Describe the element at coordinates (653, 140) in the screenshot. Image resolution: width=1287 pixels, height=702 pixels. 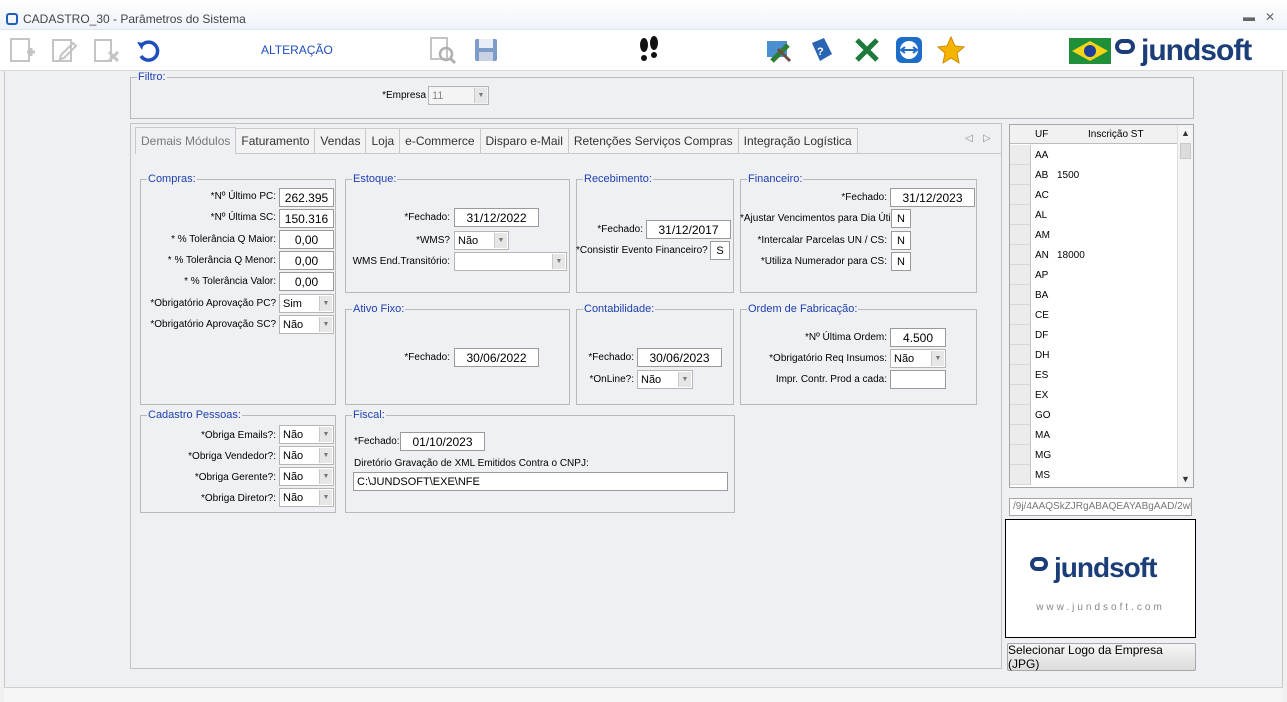
I see `tab-6: Retenções Serviços Compras` at that location.